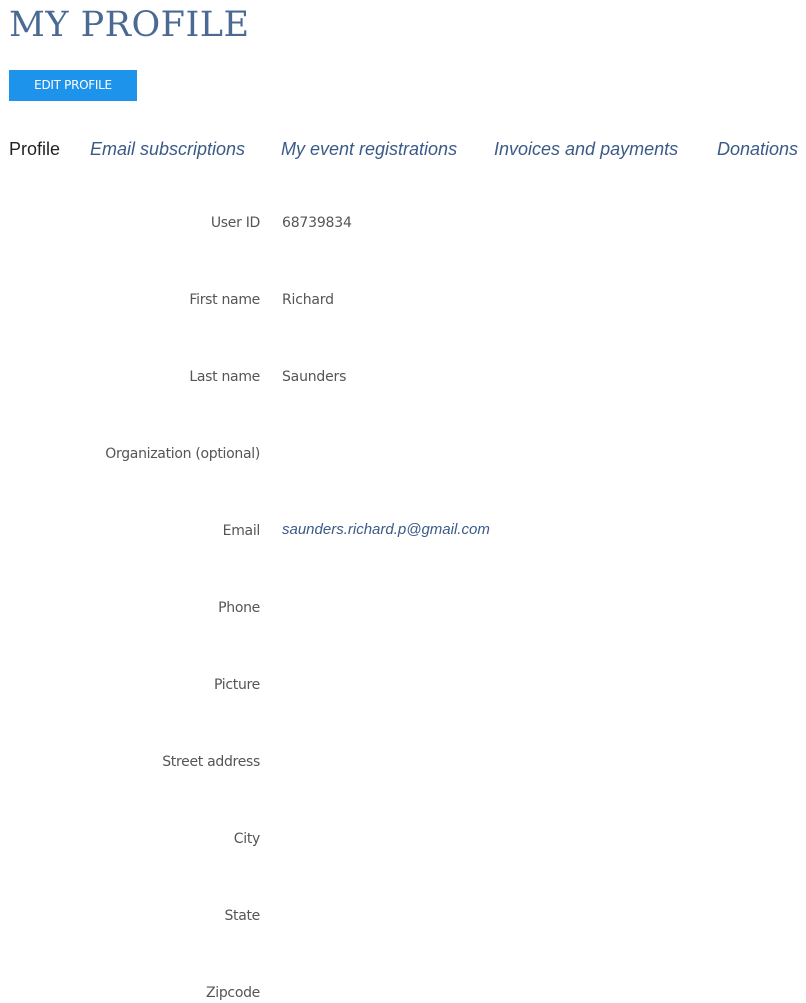 The image size is (806, 1003). What do you see at coordinates (232, 993) in the screenshot?
I see `field-label-zipcode: Zipcode` at bounding box center [232, 993].